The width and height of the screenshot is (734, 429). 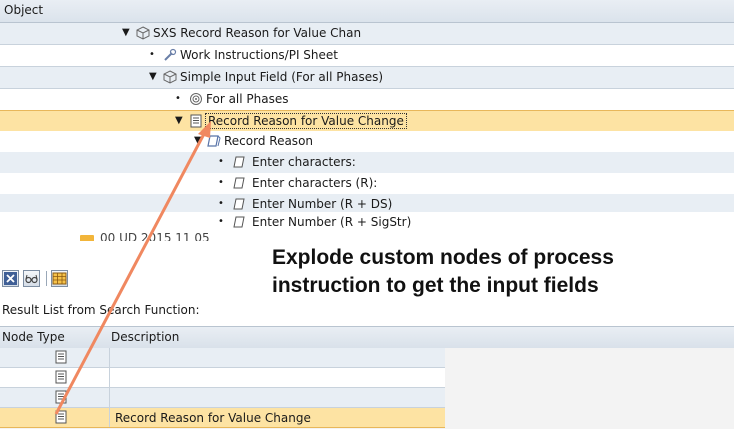 What do you see at coordinates (367, 337) in the screenshot?
I see `result-grid-header: Node Type Description` at bounding box center [367, 337].